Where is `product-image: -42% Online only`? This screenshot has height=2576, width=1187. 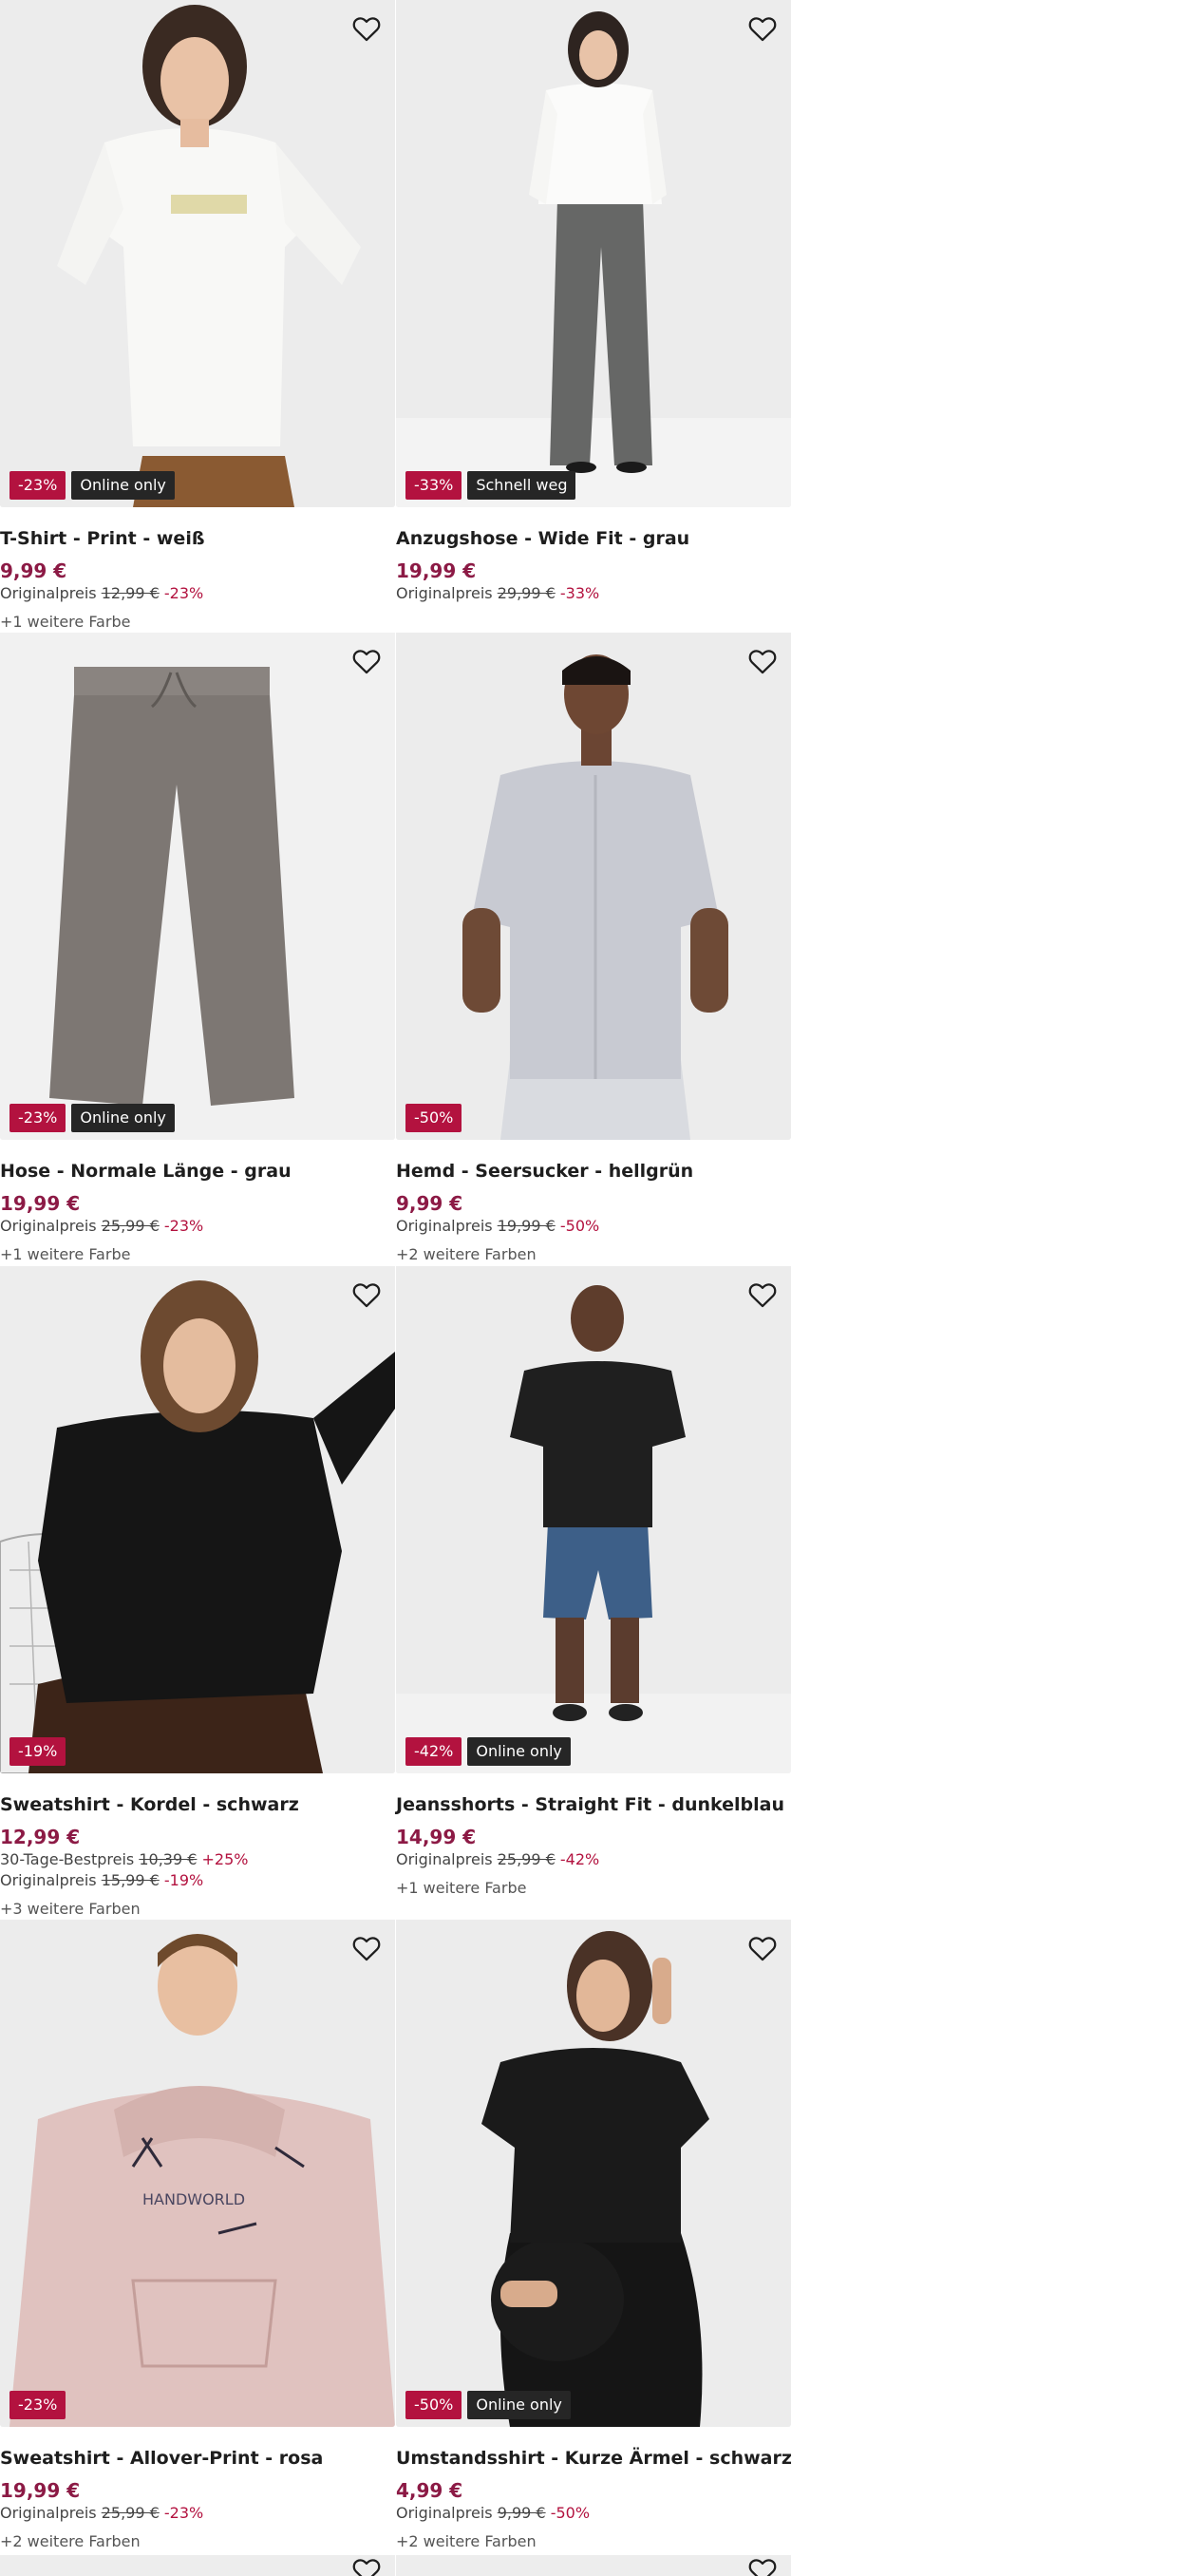 product-image: -42% Online only is located at coordinates (593, 1519).